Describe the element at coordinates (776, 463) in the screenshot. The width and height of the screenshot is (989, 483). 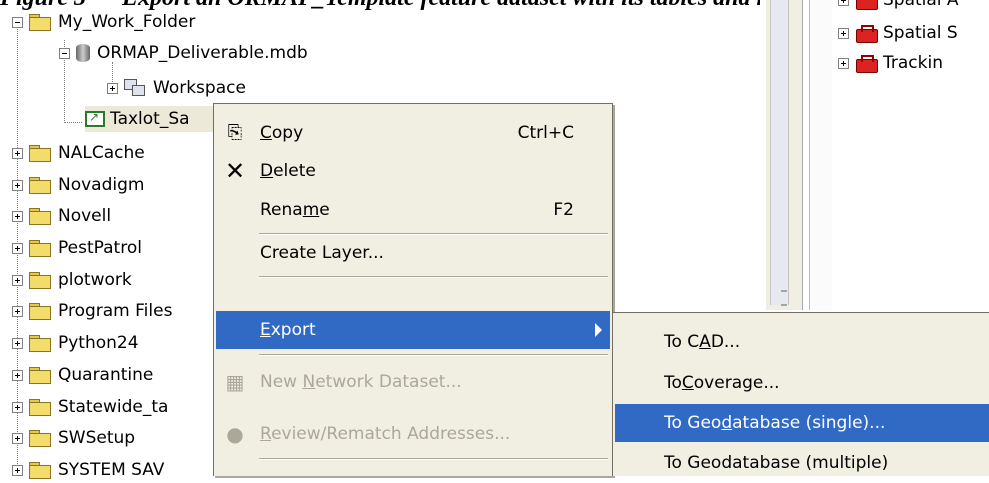
I see `menu-item-label: To Geodatabase (multiple)` at that location.